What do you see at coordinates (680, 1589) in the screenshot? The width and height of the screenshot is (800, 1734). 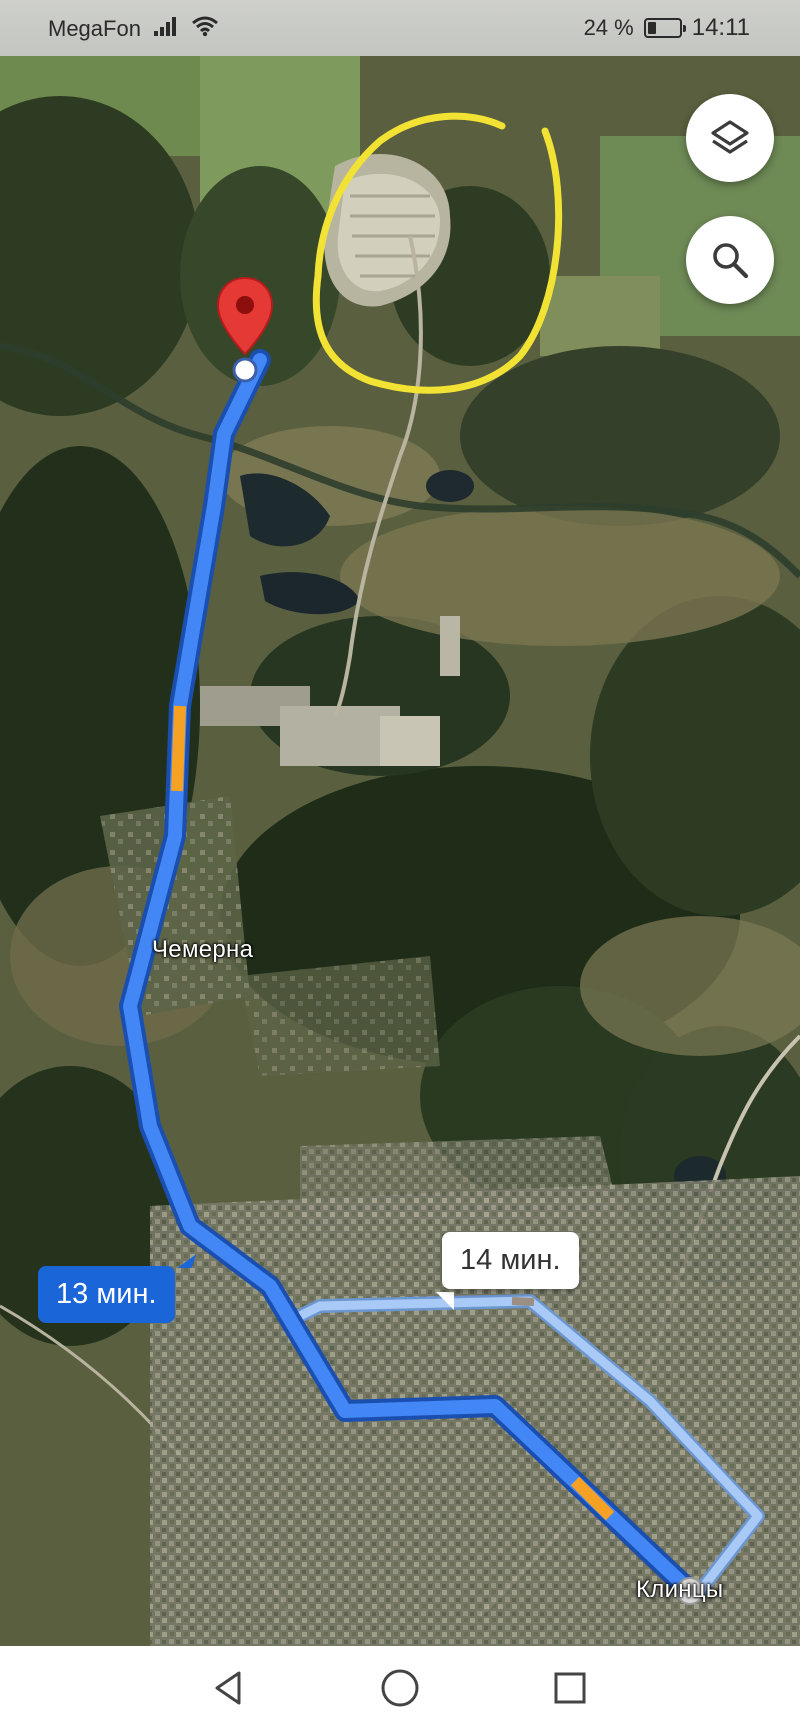 I see `town-label: Клинцы` at bounding box center [680, 1589].